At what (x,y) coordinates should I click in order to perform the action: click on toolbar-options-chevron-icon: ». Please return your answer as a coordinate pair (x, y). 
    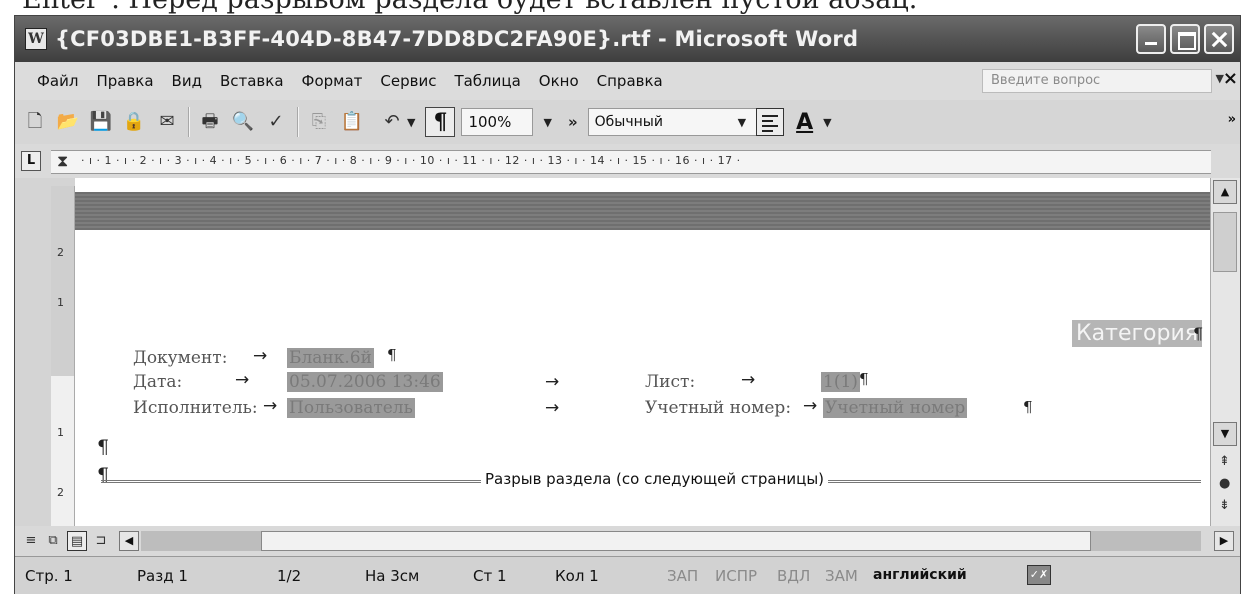
    Looking at the image, I should click on (573, 122).